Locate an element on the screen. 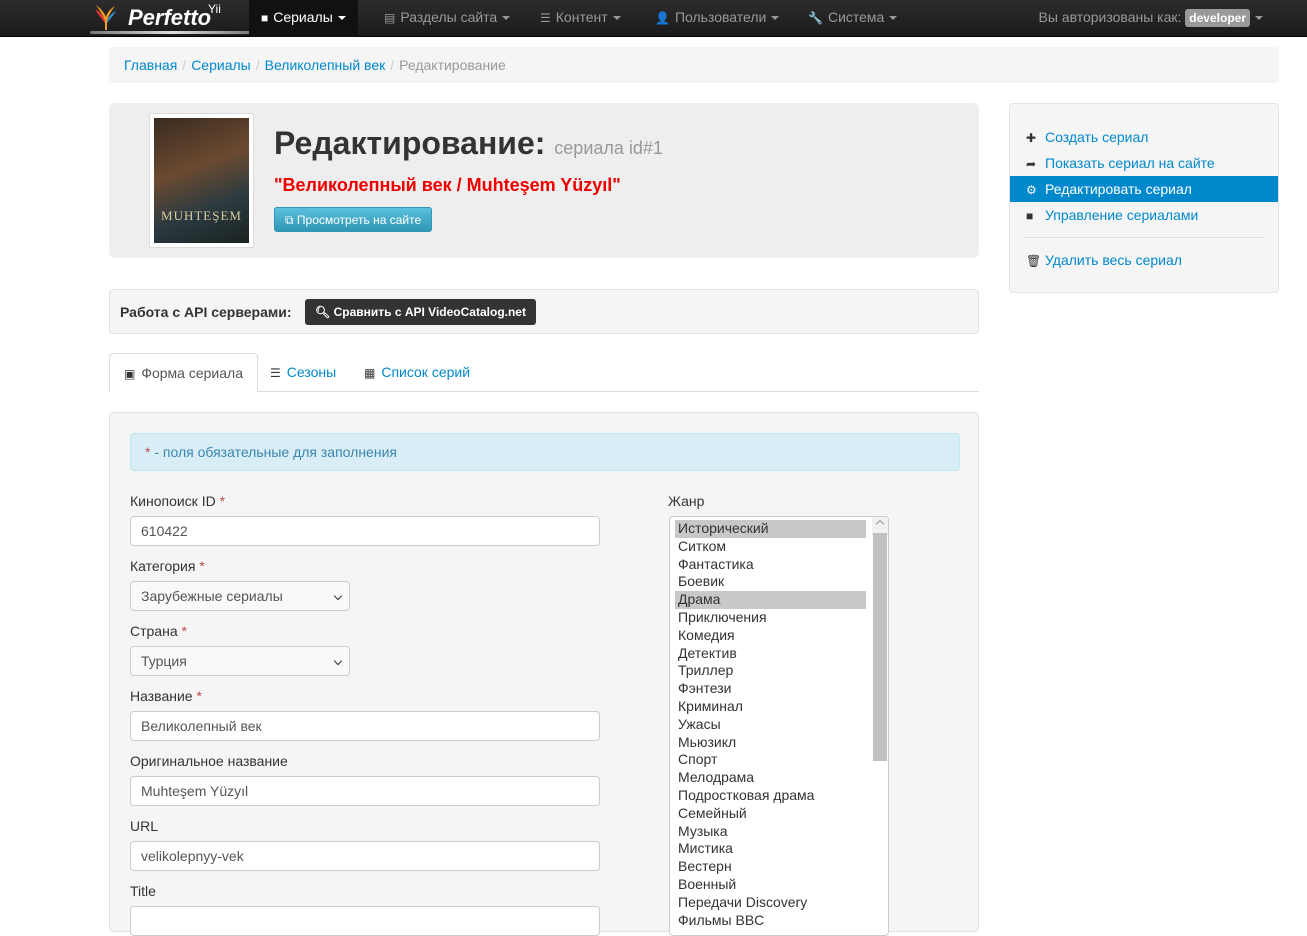  sidebar-label: Управление сериалами is located at coordinates (1122, 215).